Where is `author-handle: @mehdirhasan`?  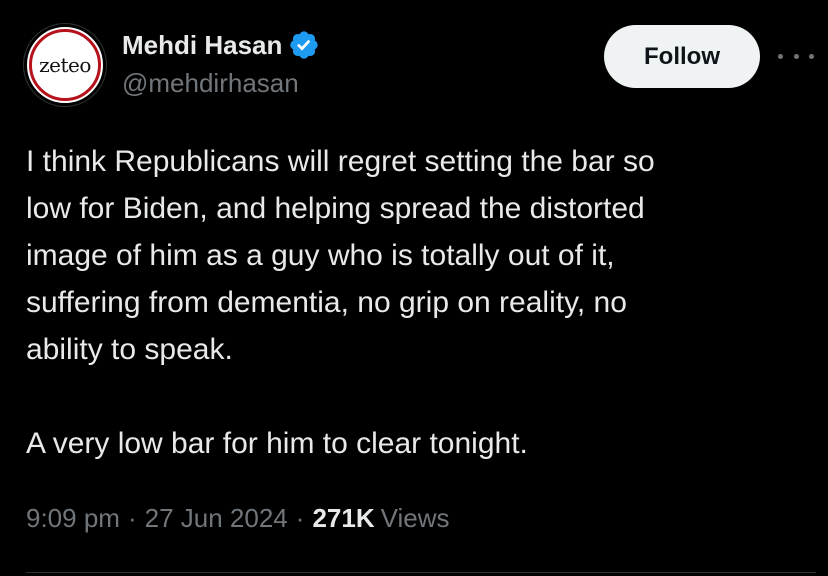
author-handle: @mehdirhasan is located at coordinates (210, 83).